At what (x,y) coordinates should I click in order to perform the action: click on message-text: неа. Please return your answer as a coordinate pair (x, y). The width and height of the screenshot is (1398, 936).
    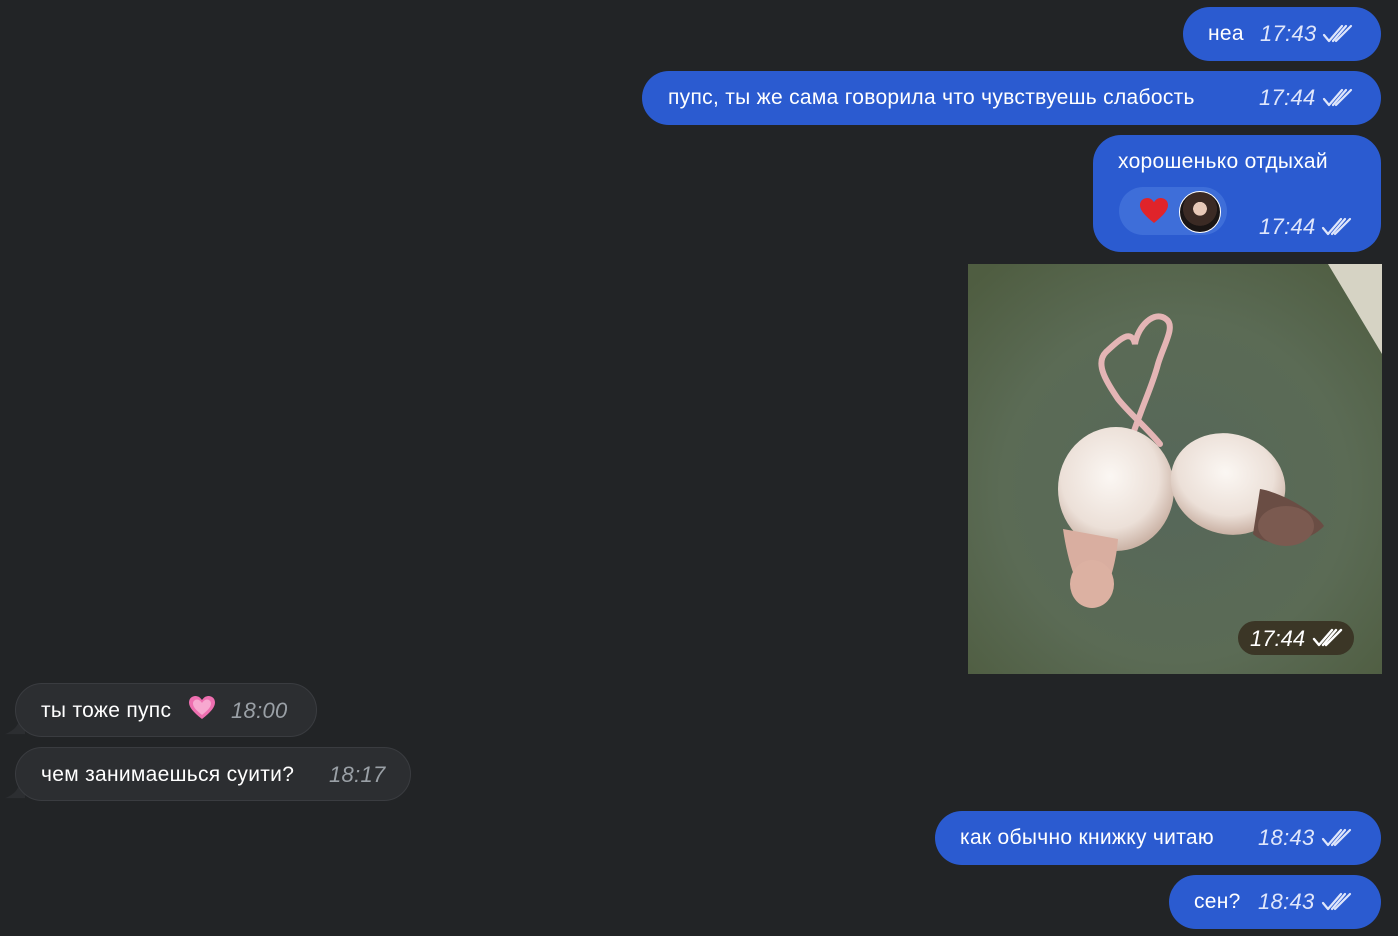
    Looking at the image, I should click on (1226, 33).